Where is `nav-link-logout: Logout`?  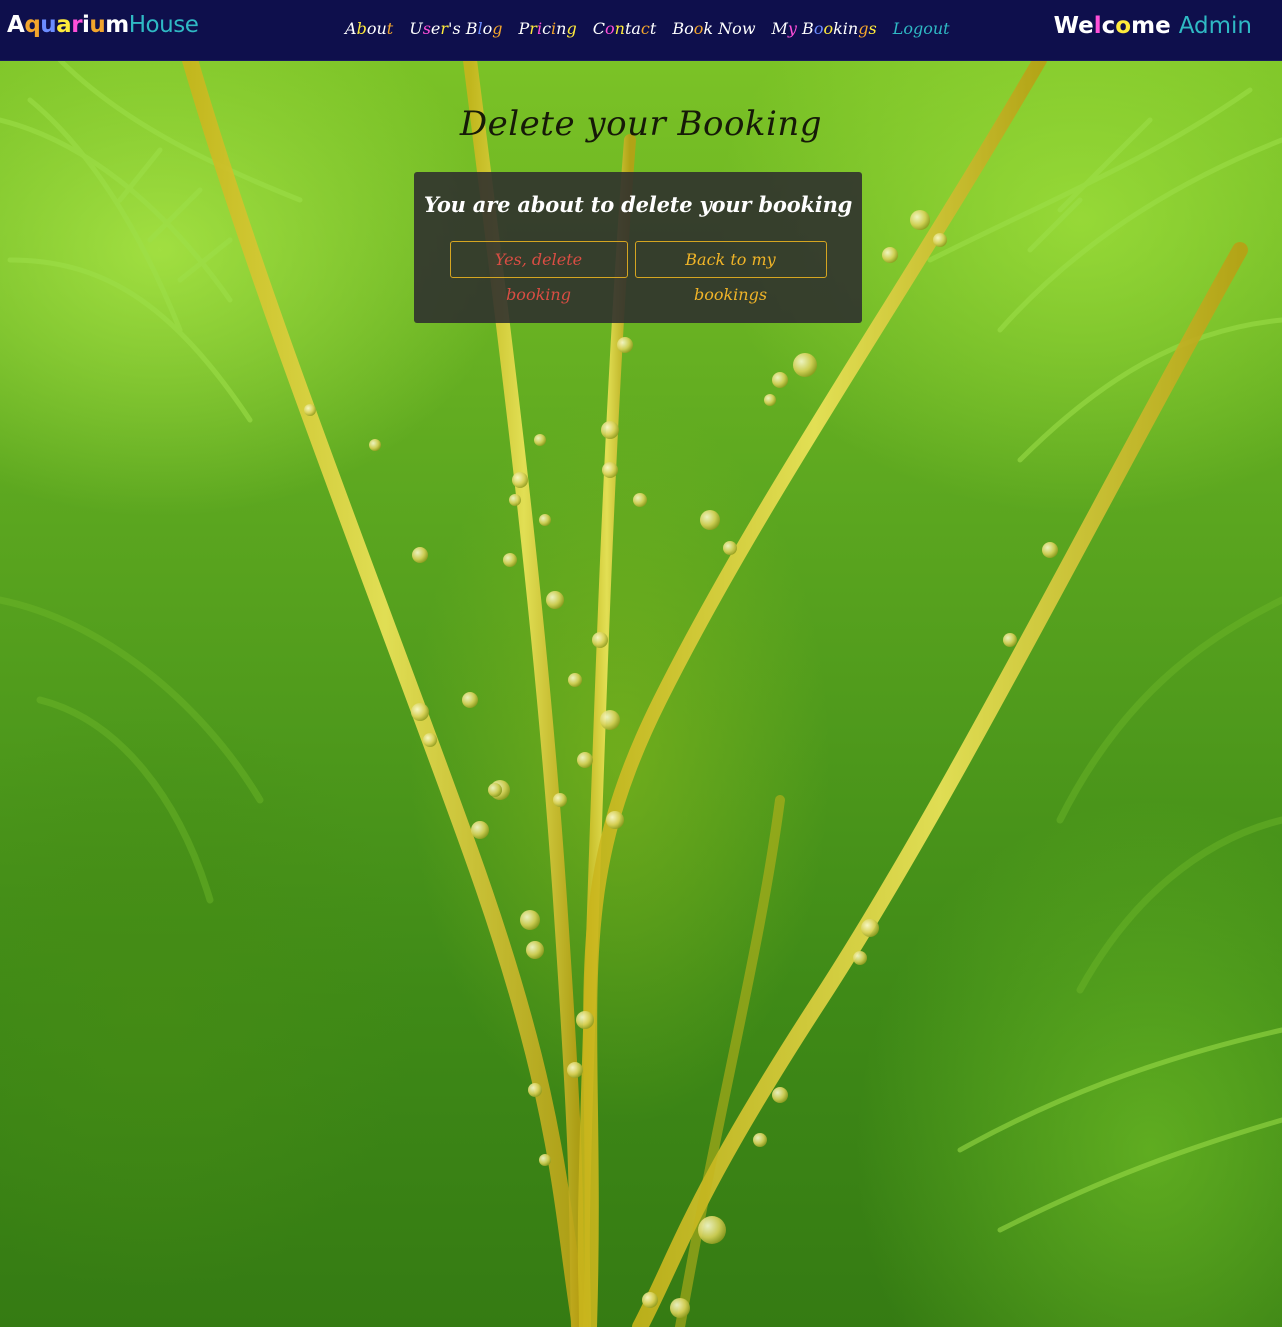
nav-link-logout: Logout is located at coordinates (921, 28).